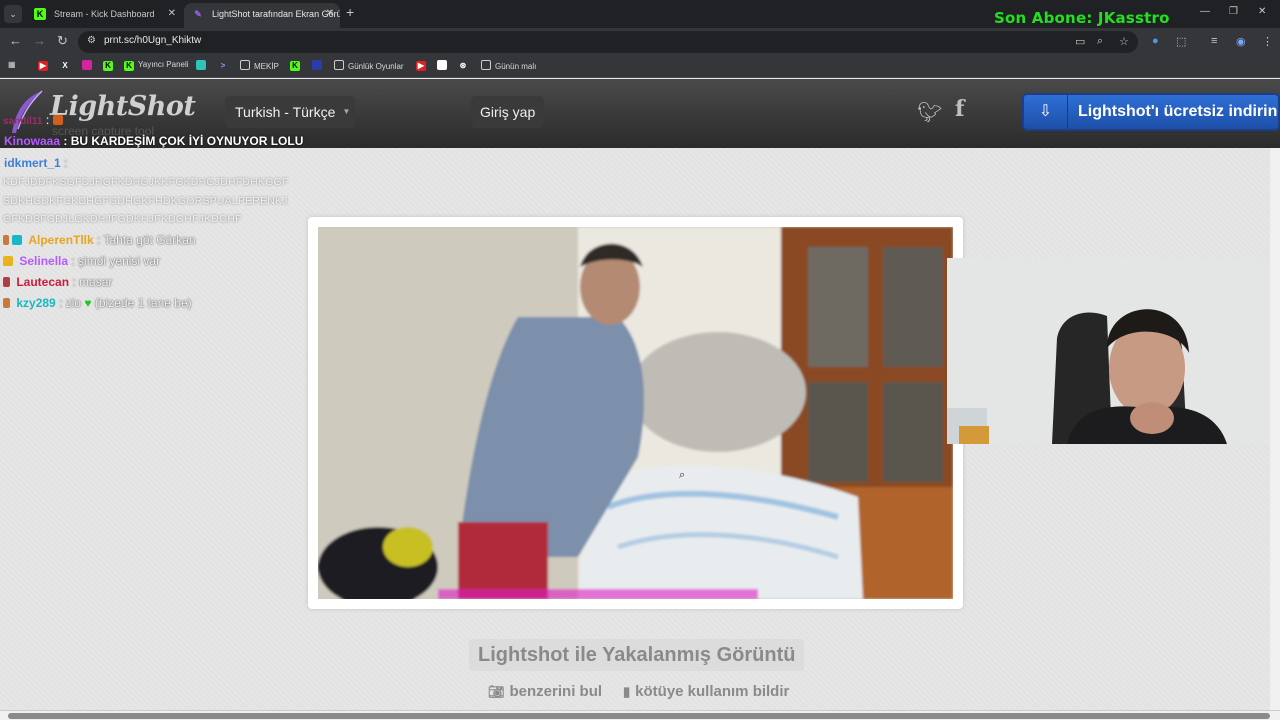 This screenshot has height=720, width=1280. Describe the element at coordinates (1267, 41) in the screenshot. I see `menu-icon: ⋮` at that location.